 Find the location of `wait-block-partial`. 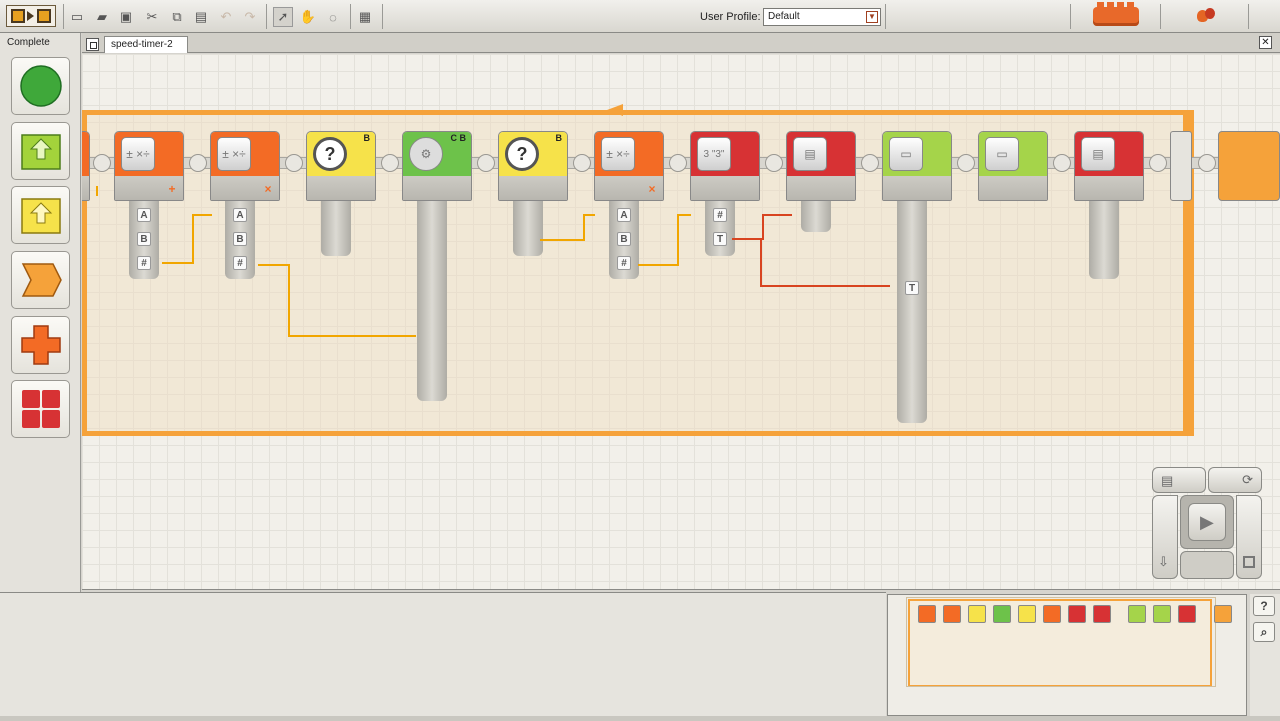

wait-block-partial is located at coordinates (1249, 166).